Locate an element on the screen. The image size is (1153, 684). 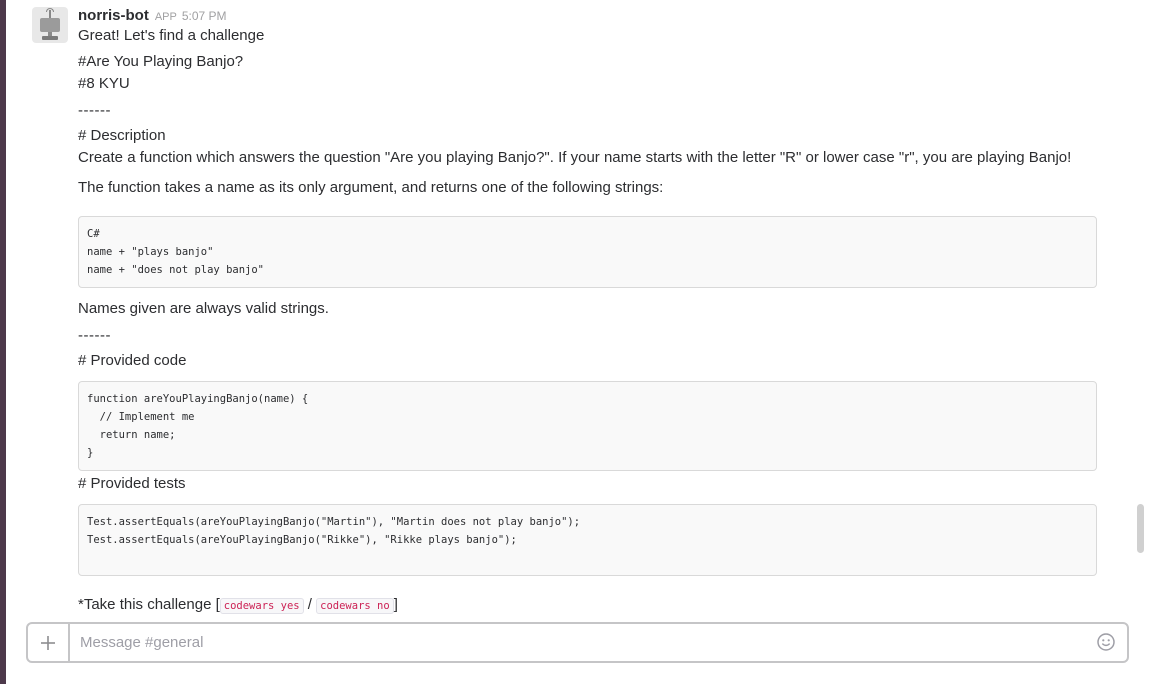
greeting-text: Great! Let's find a challenge is located at coordinates (171, 35).